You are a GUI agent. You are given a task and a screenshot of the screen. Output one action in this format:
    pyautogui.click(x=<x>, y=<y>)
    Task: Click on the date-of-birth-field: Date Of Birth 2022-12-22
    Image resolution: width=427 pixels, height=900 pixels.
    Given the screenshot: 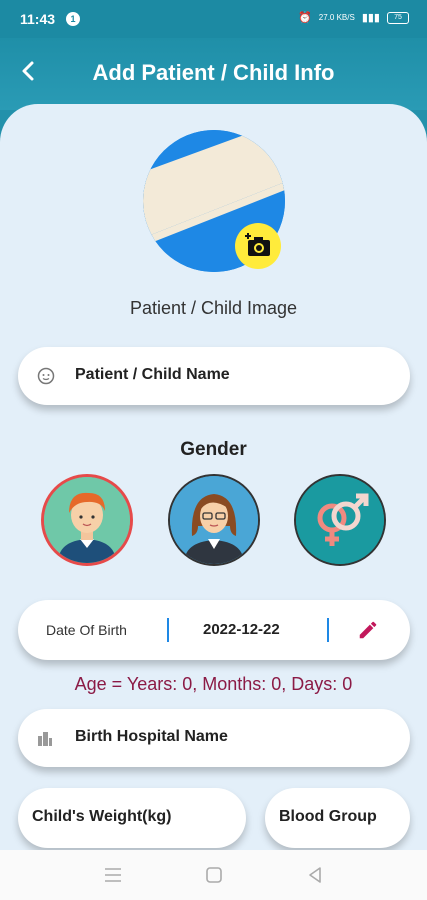 What is the action you would take?
    pyautogui.click(x=214, y=630)
    